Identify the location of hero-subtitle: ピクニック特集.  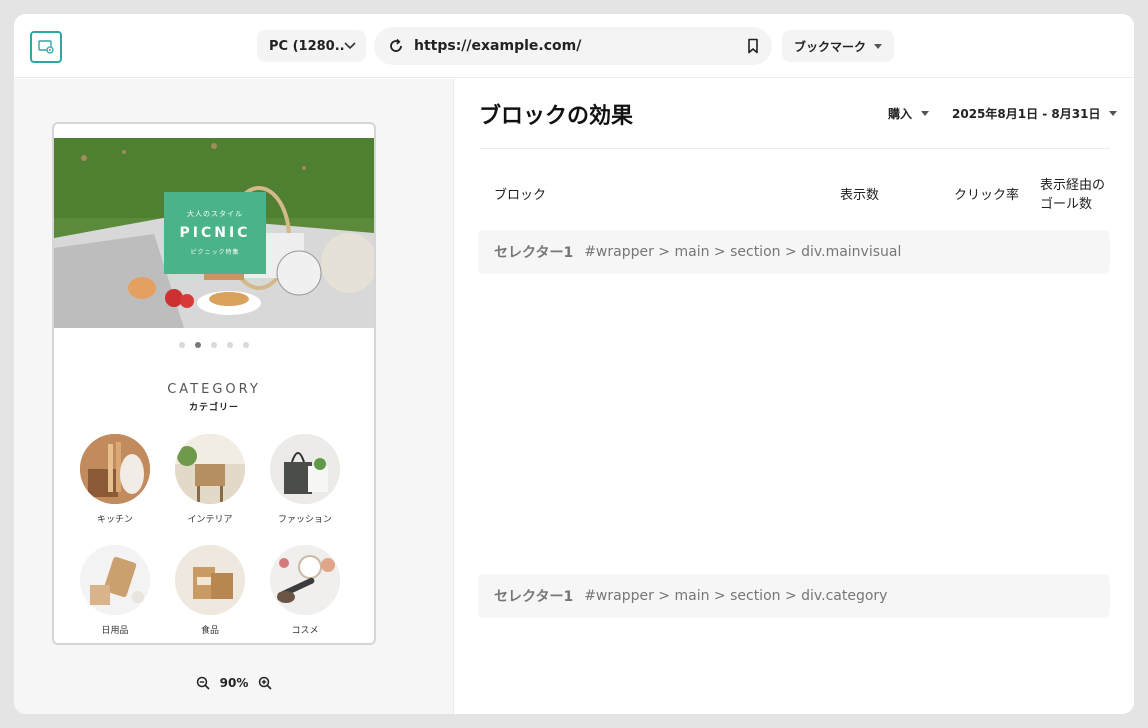
(215, 252).